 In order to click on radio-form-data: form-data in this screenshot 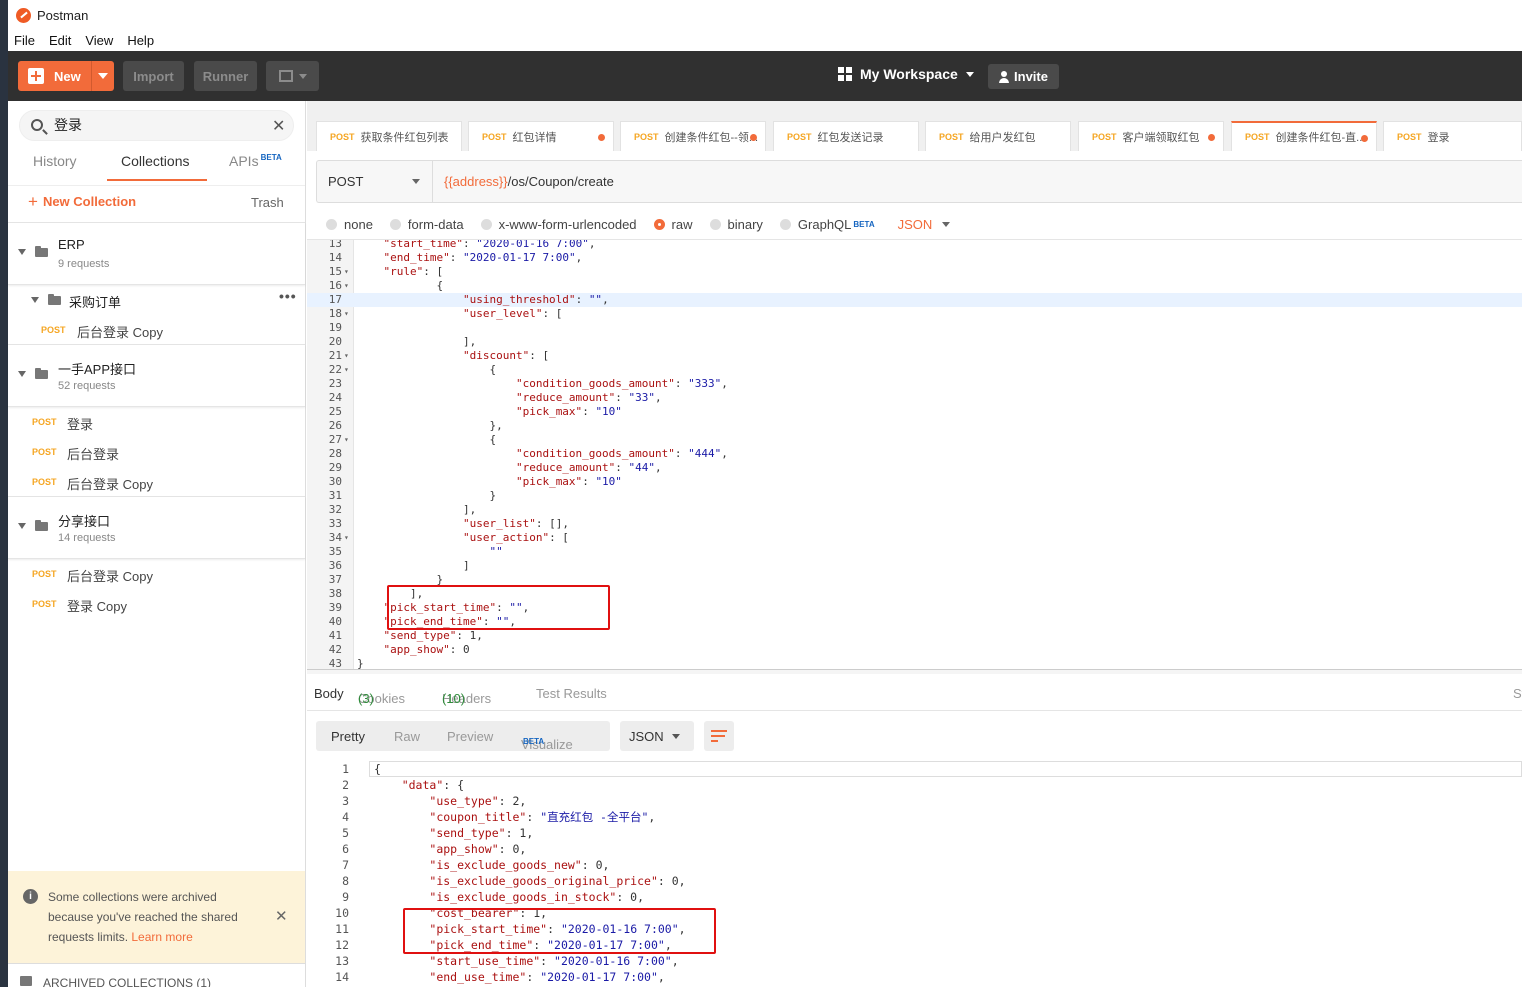, I will do `click(426, 224)`.